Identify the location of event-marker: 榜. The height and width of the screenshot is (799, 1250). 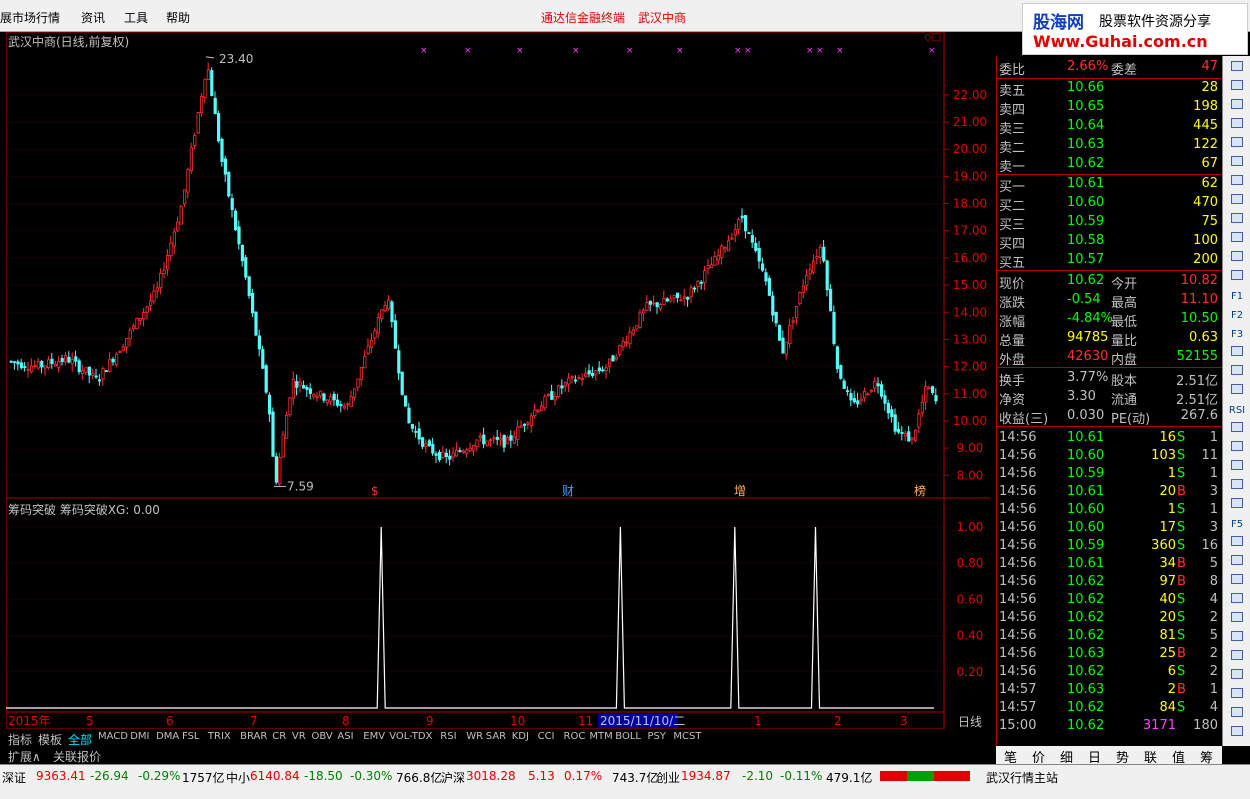
(920, 490).